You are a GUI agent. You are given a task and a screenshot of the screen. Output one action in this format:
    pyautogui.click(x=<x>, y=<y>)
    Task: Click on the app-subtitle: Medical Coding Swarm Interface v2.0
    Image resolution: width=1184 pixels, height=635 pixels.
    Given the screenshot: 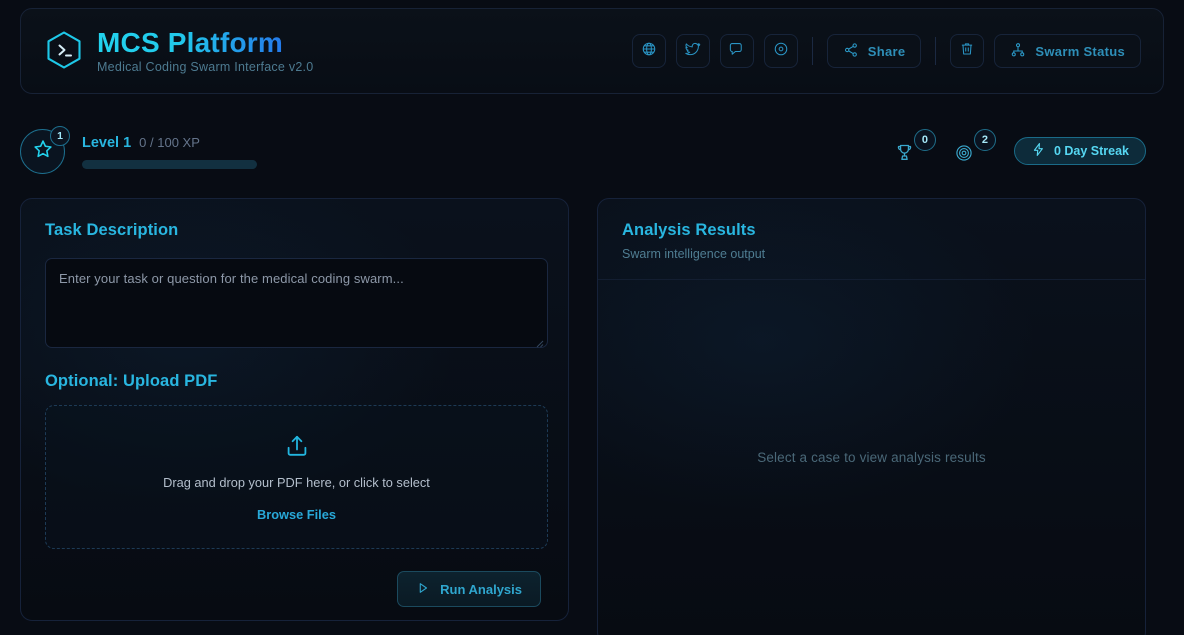 What is the action you would take?
    pyautogui.click(x=205, y=67)
    